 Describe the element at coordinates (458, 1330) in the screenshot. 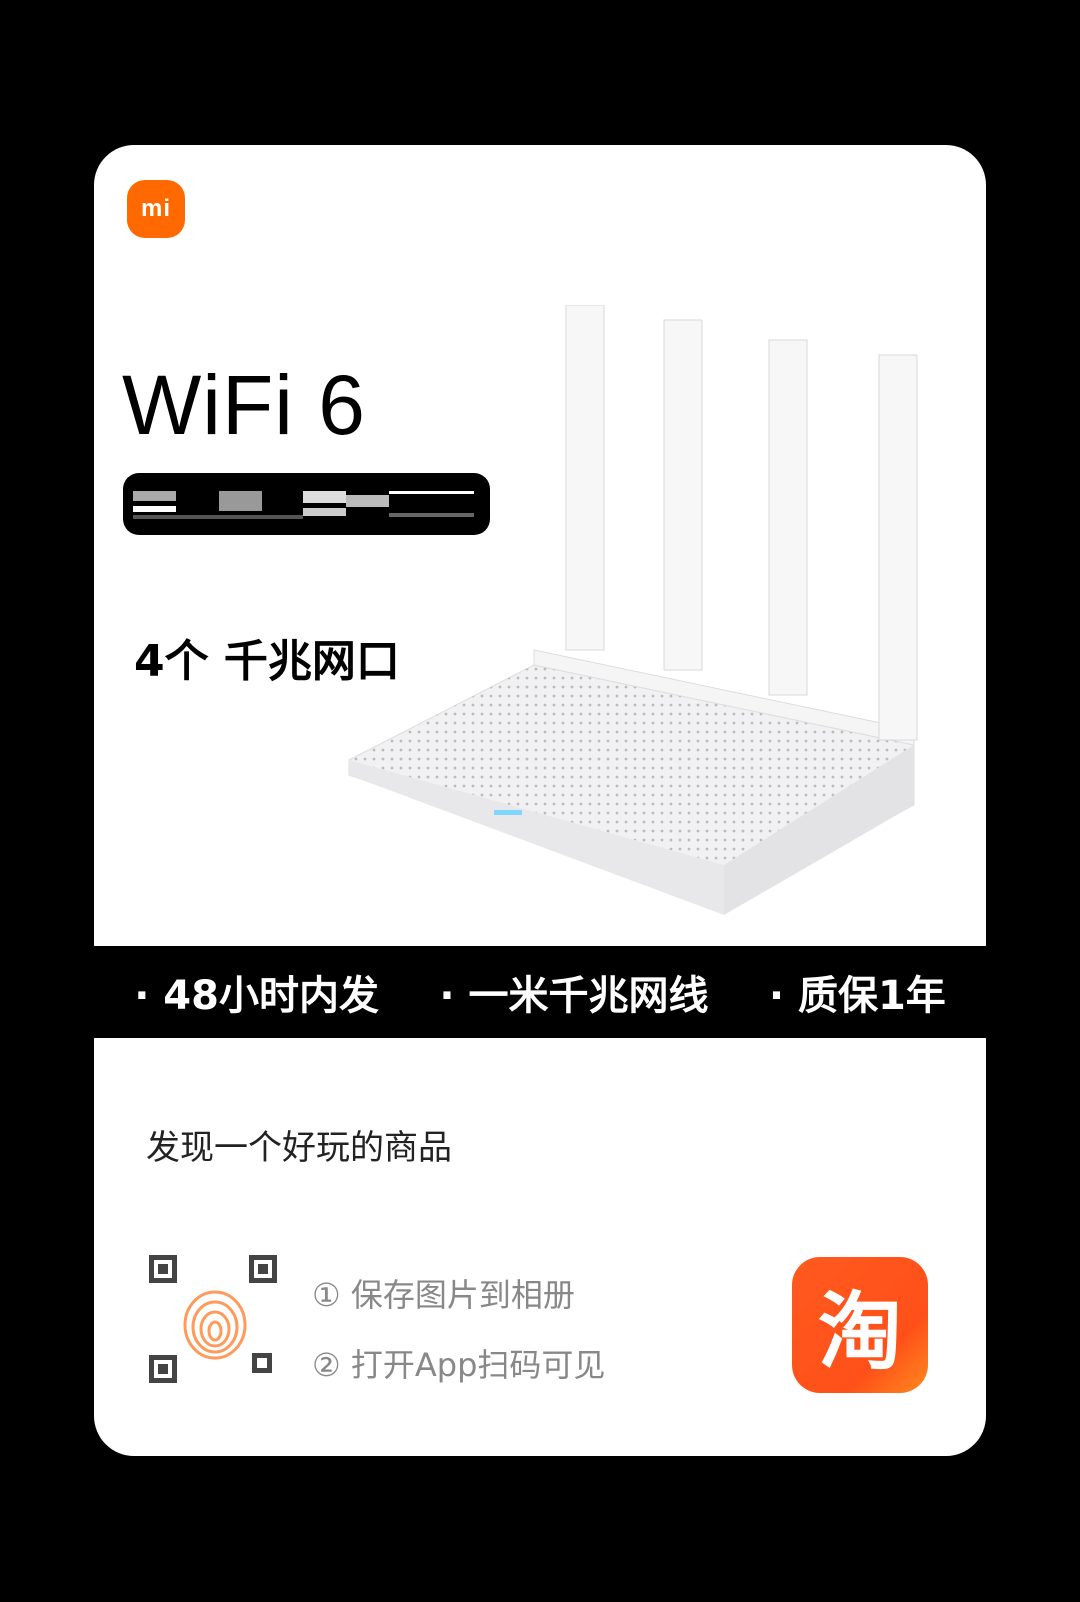

I see `share-steps: ① 保存图片到相册 ② 打开App扫码可见` at that location.